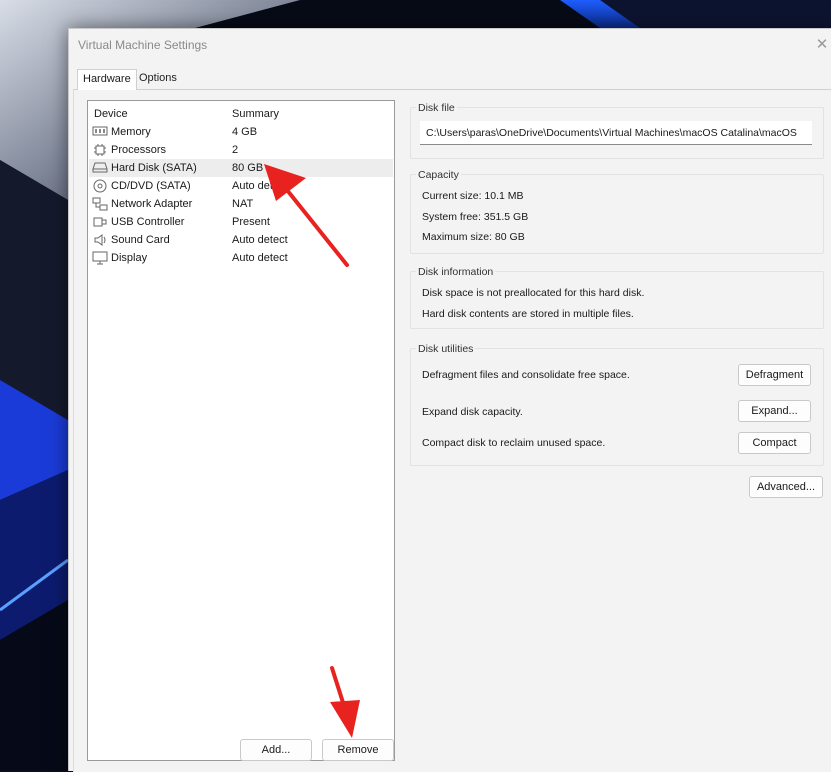 The width and height of the screenshot is (831, 772). Describe the element at coordinates (100, 168) in the screenshot. I see `hard-disk-icon` at that location.